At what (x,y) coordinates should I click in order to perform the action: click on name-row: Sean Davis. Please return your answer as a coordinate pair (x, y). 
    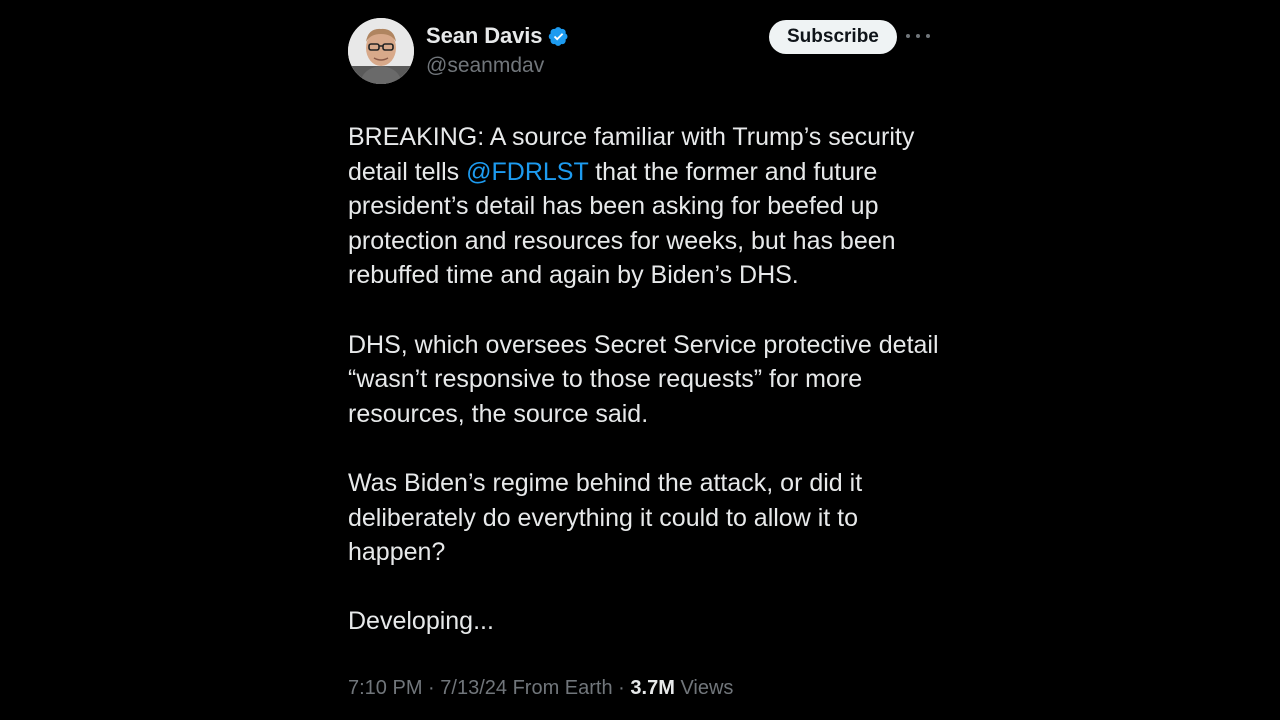
    Looking at the image, I should click on (497, 36).